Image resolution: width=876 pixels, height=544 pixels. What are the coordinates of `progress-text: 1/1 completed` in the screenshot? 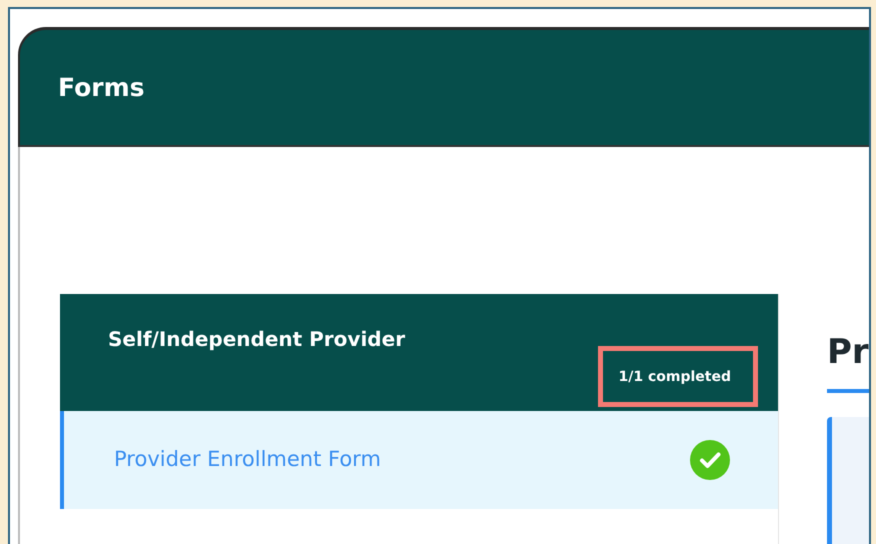 It's located at (678, 376).